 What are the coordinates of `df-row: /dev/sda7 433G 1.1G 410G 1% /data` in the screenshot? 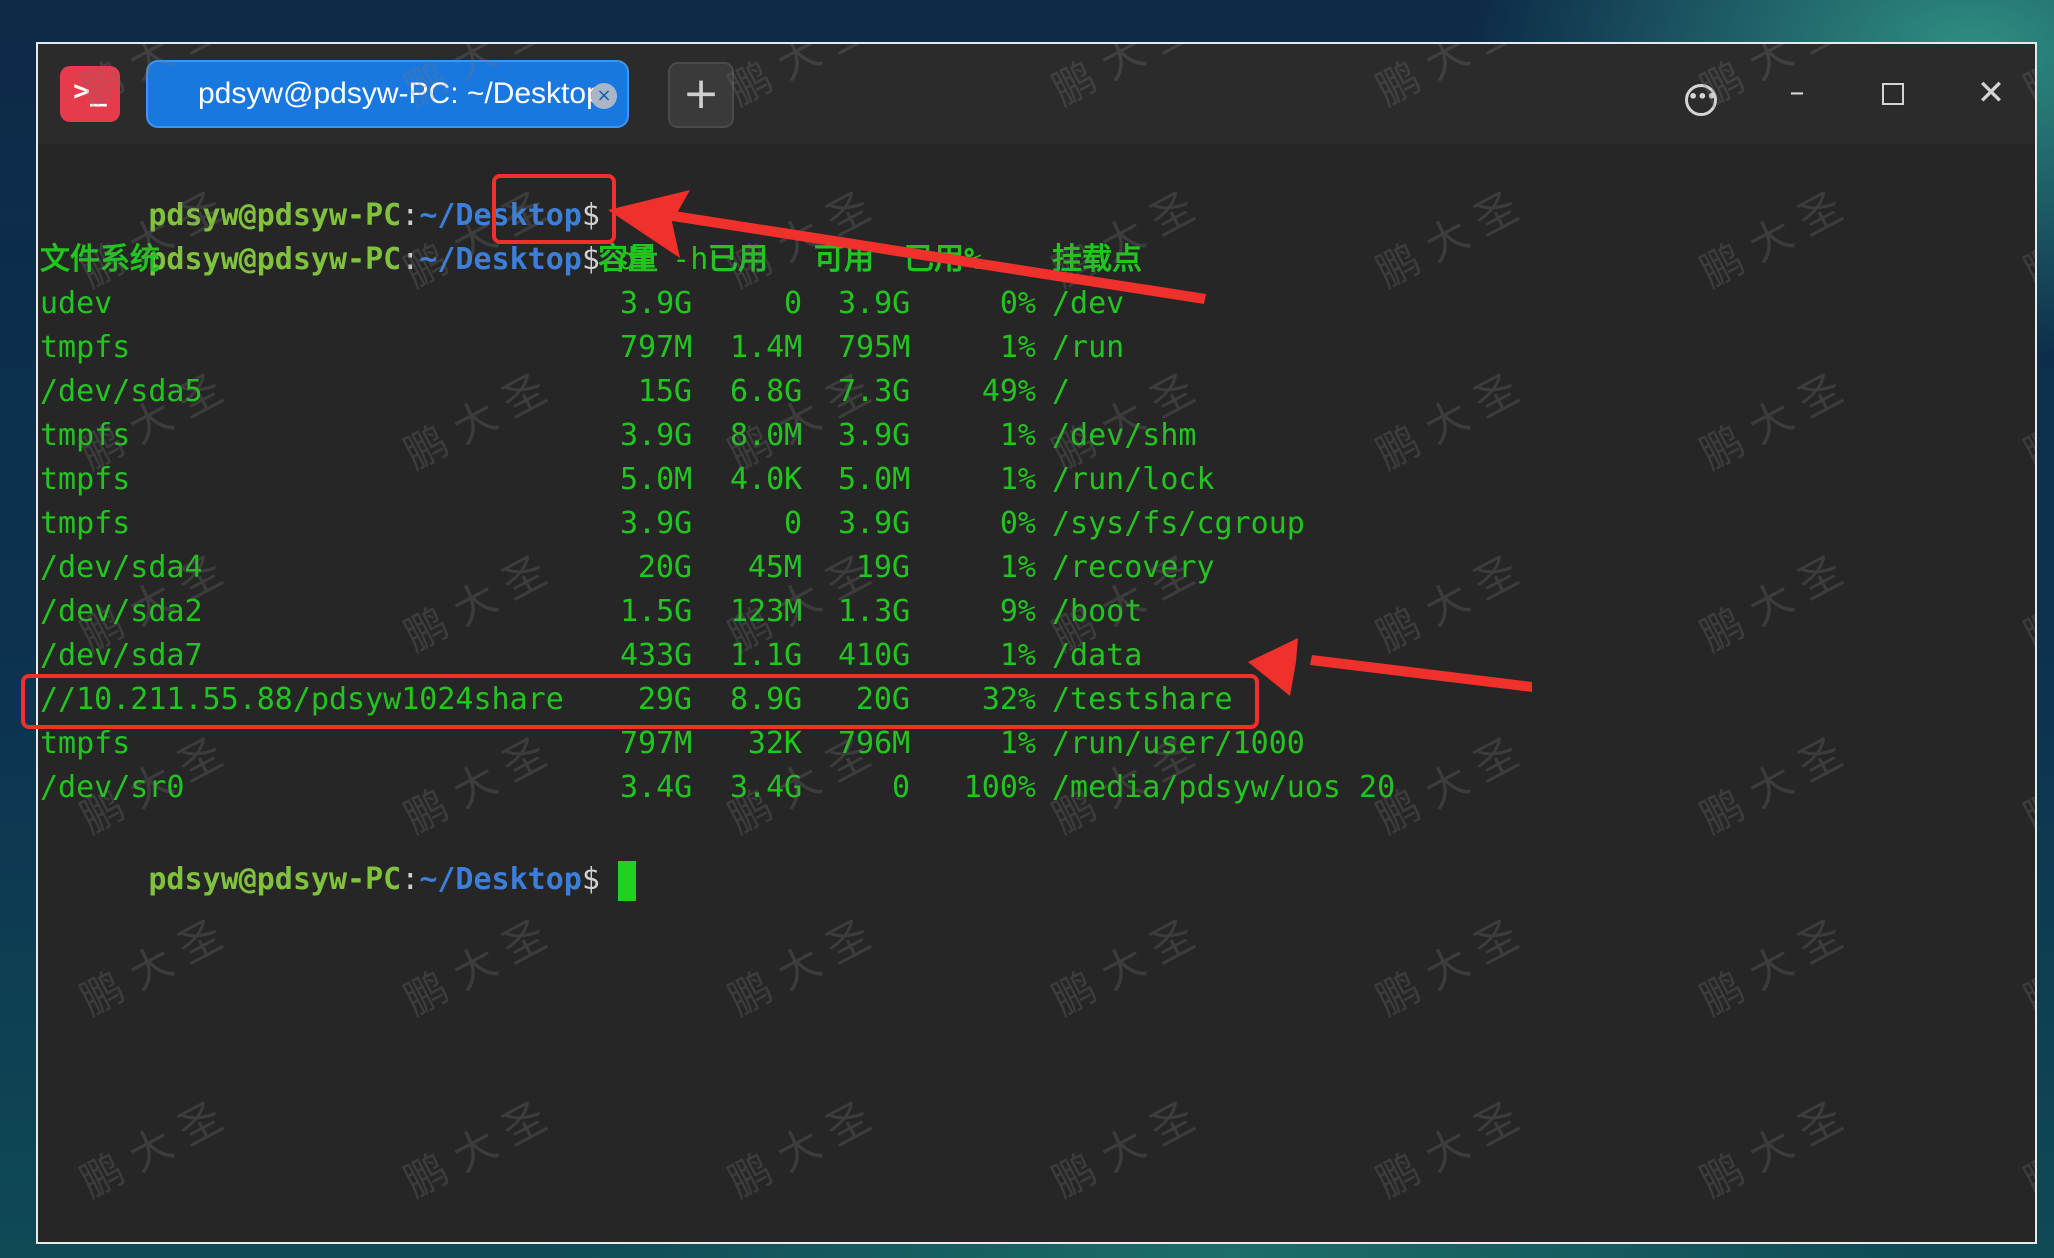 It's located at (790, 656).